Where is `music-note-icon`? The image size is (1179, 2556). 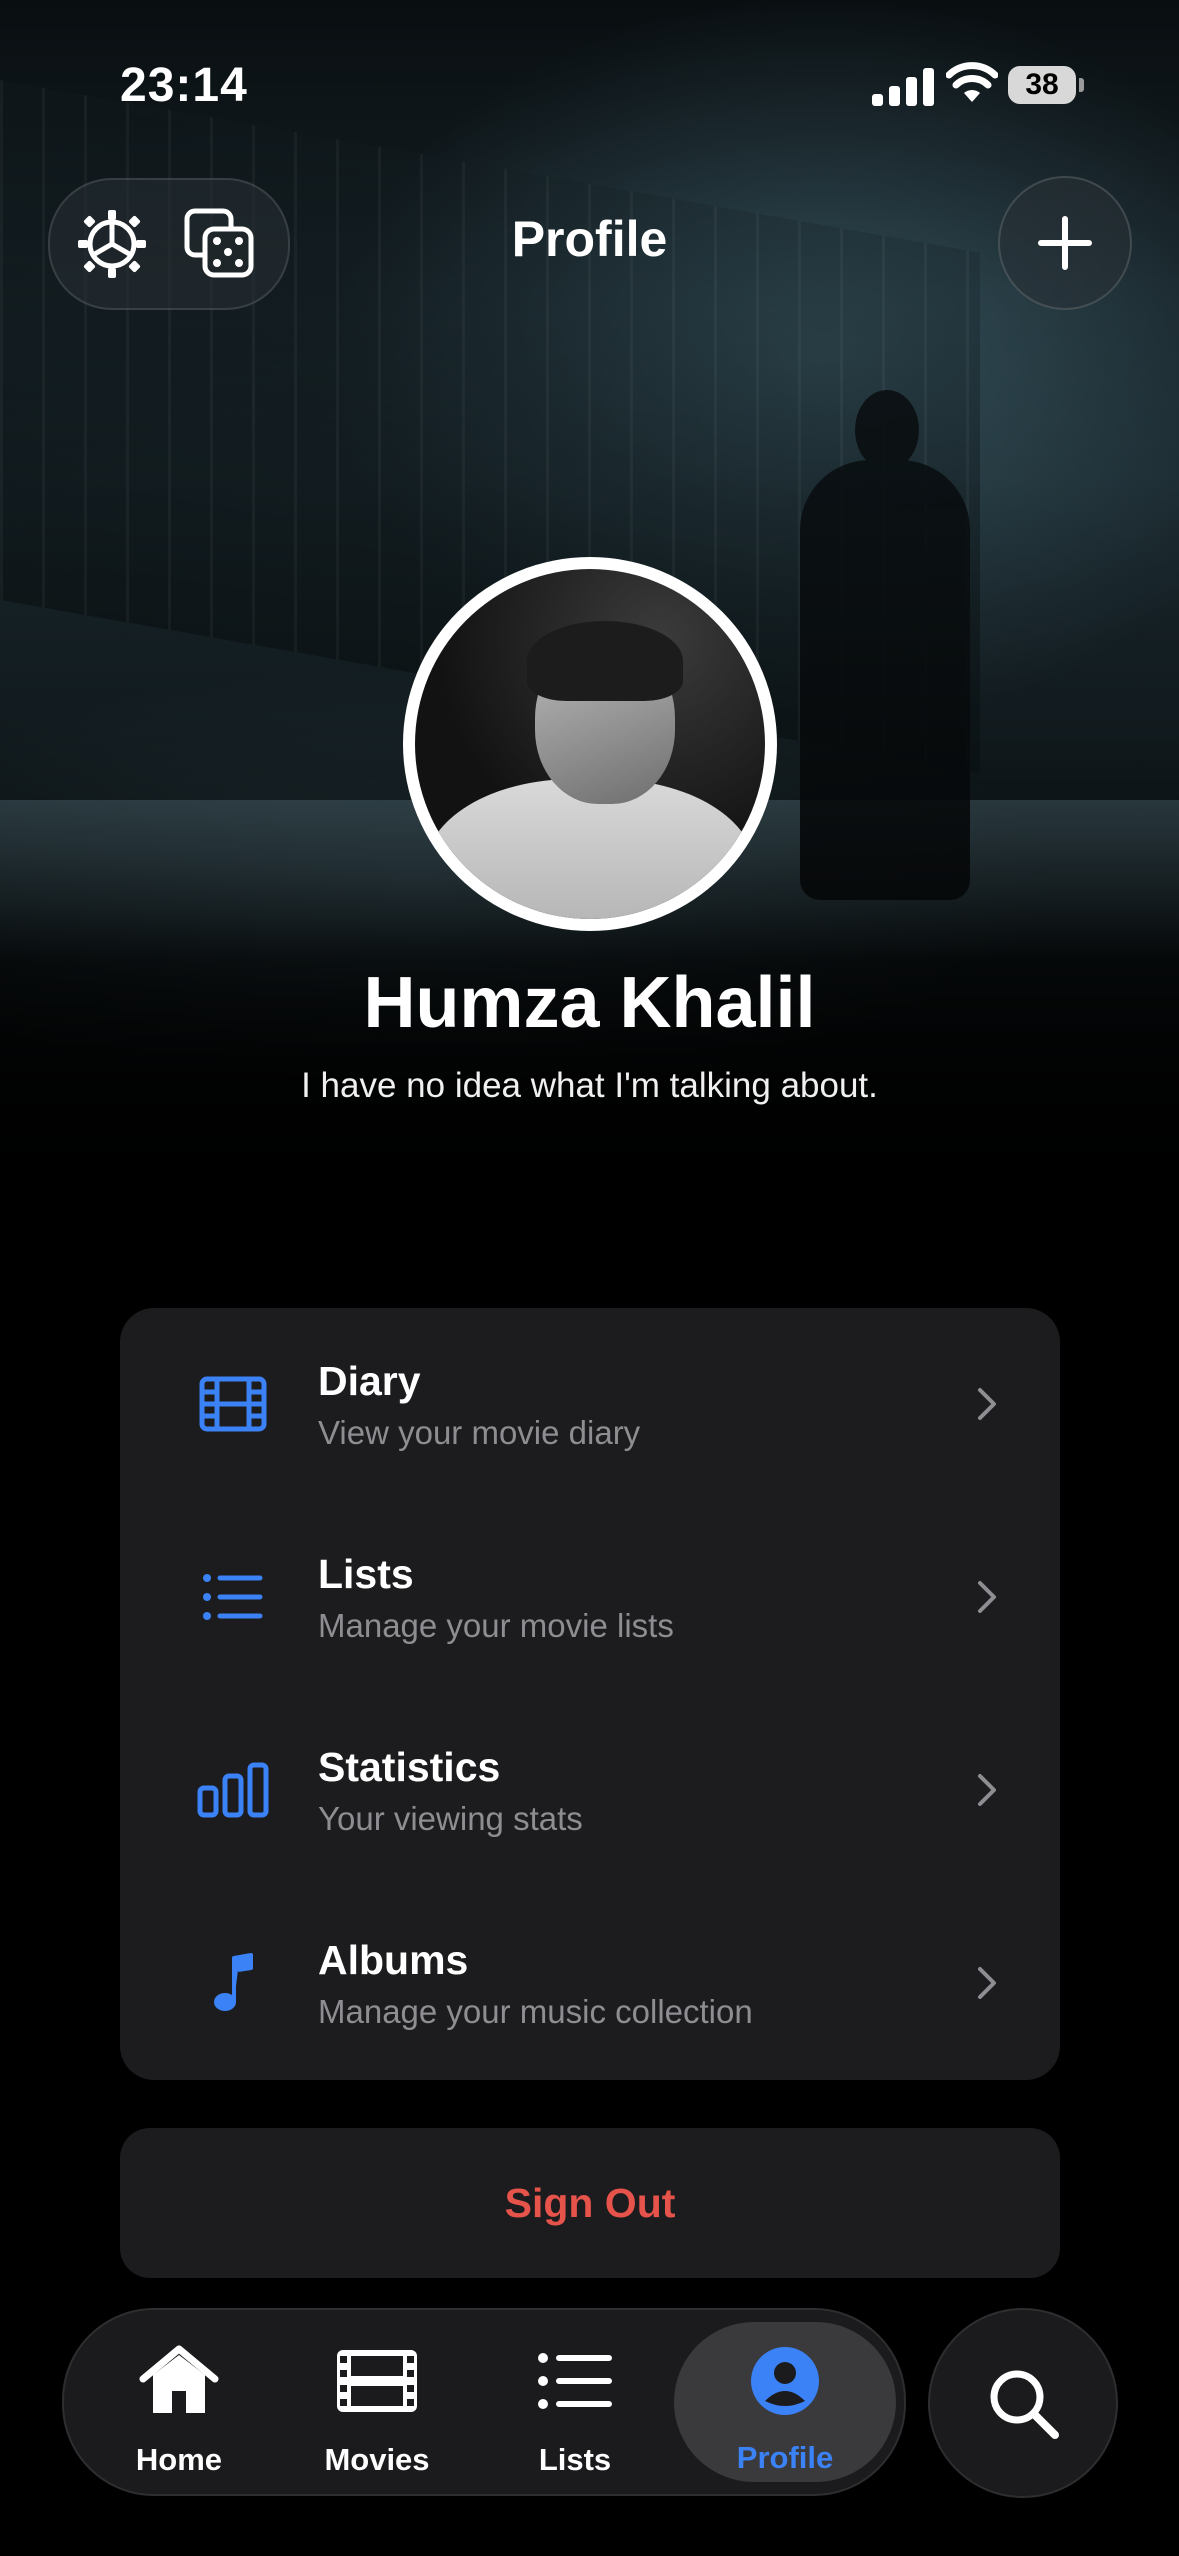 music-note-icon is located at coordinates (233, 1982).